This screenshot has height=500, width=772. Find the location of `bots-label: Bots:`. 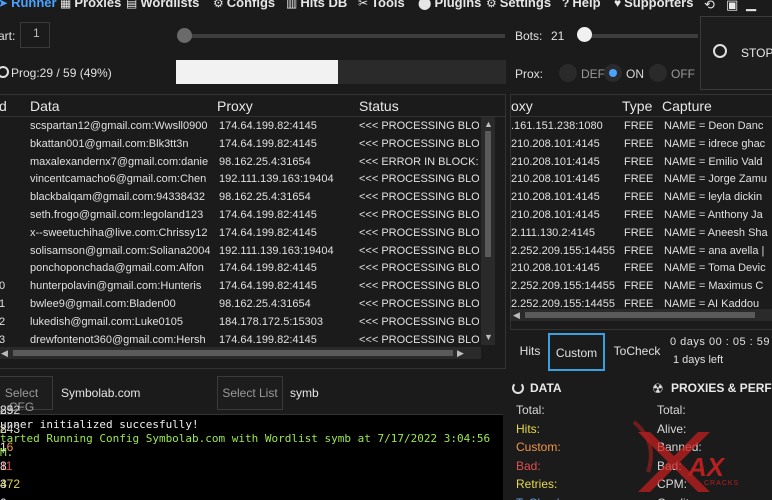

bots-label: Bots: is located at coordinates (529, 36).